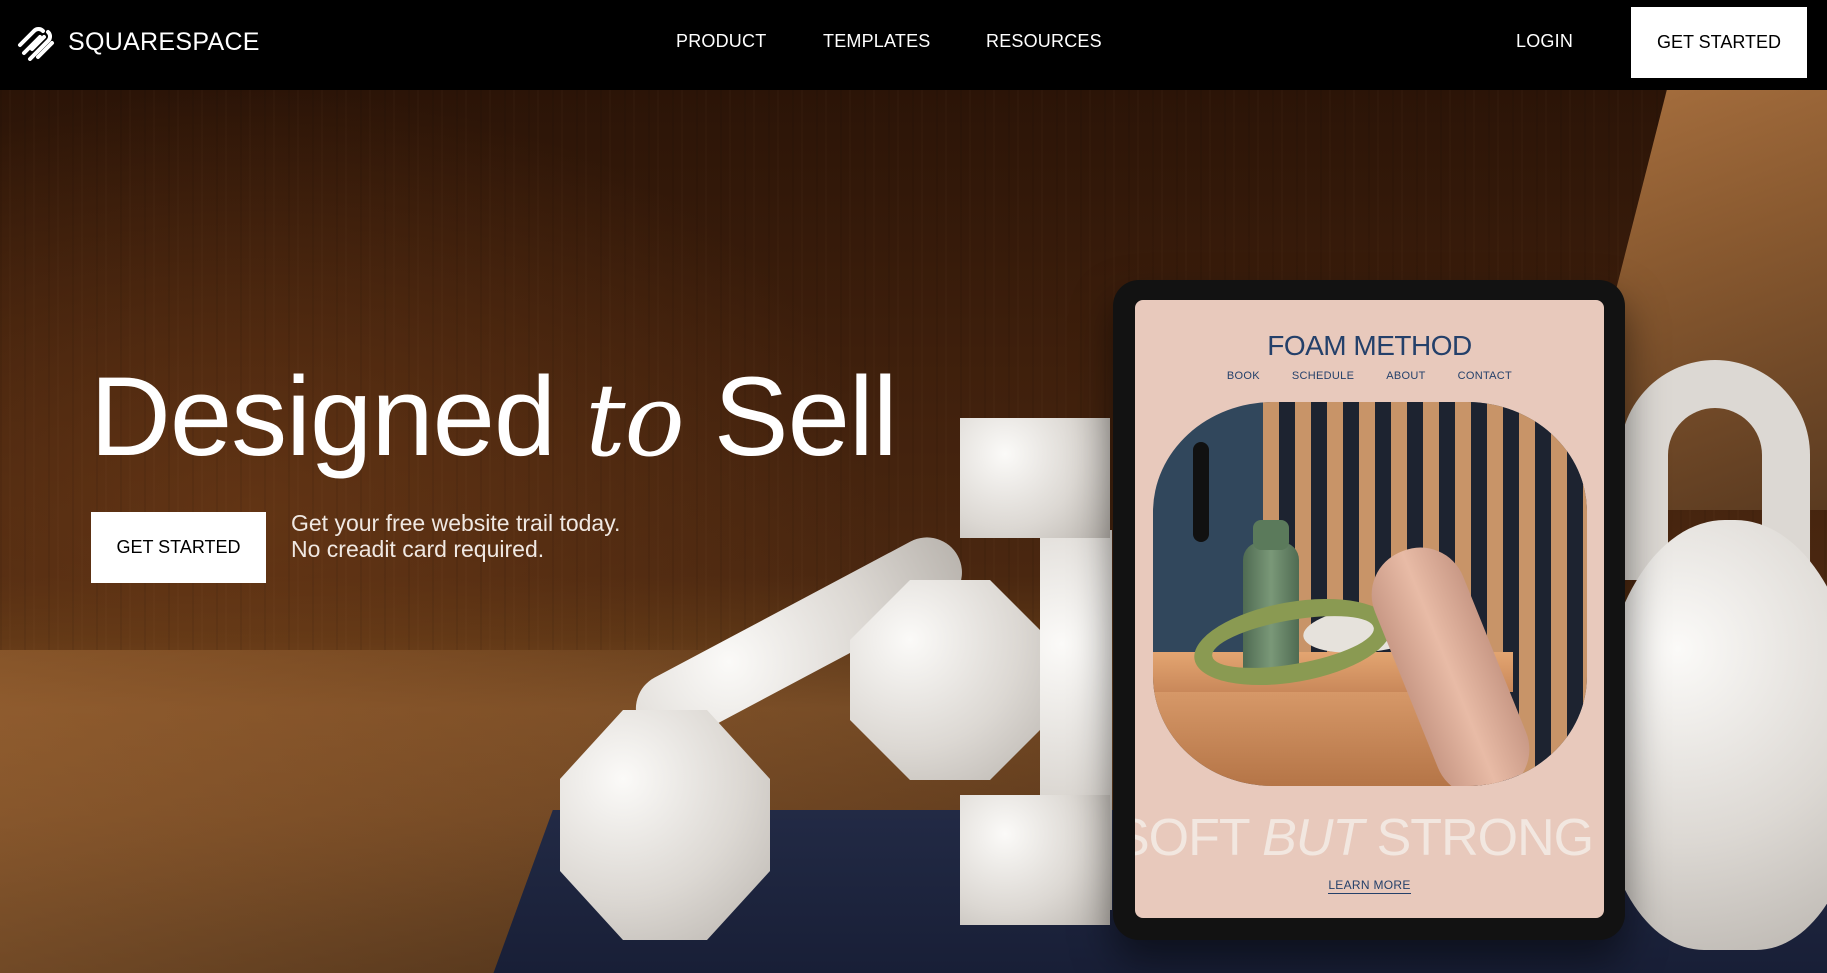  I want to click on hero-get-started-button: GET STARTED, so click(178, 547).